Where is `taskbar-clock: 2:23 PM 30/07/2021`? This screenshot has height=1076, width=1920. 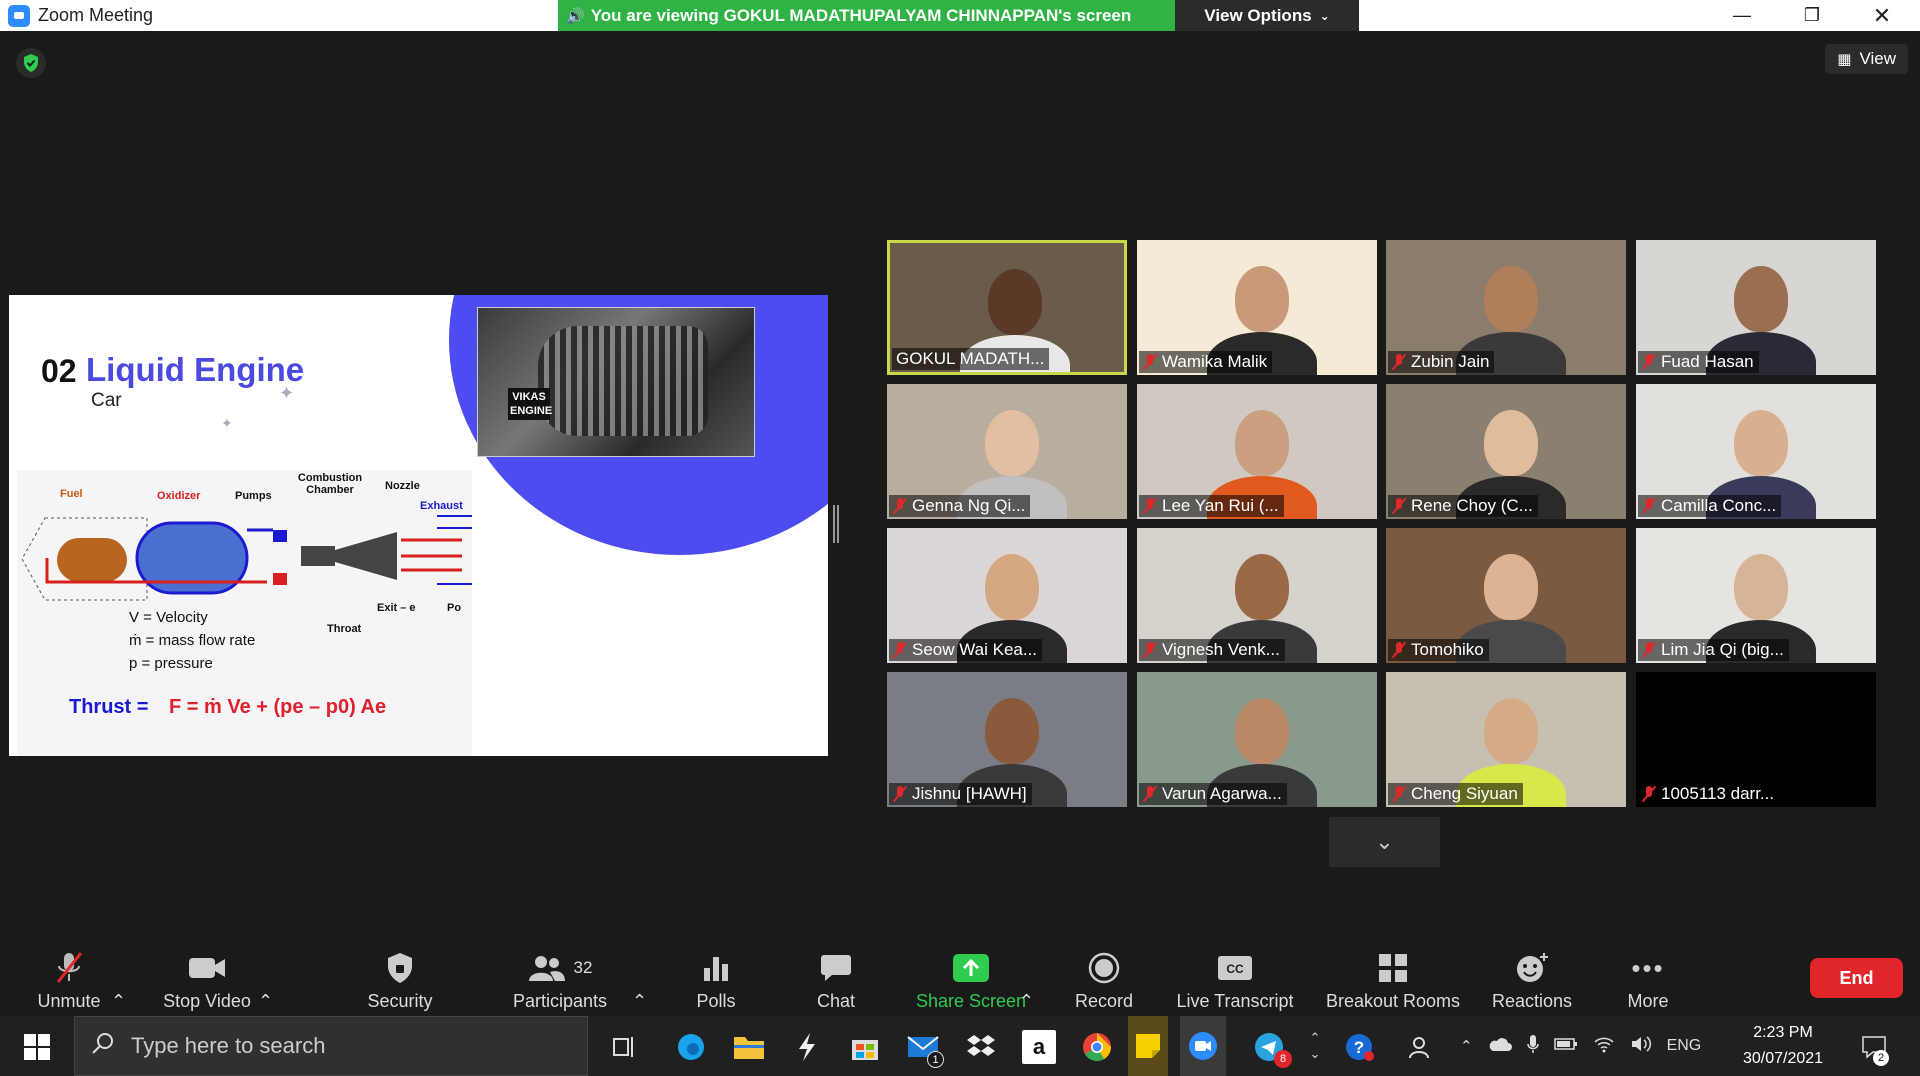
taskbar-clock: 2:23 PM 30/07/2021 is located at coordinates (1783, 1046).